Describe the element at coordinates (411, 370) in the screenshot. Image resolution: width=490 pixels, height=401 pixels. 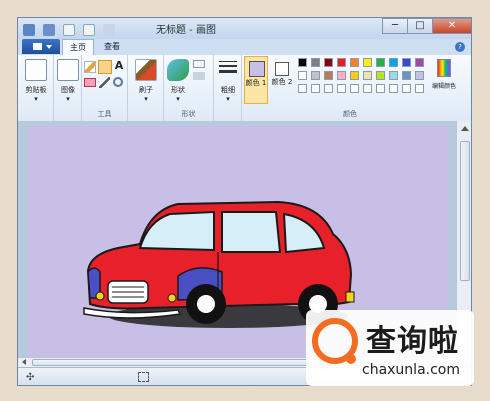
I see `watermark-subtext: chaxunla.com` at that location.